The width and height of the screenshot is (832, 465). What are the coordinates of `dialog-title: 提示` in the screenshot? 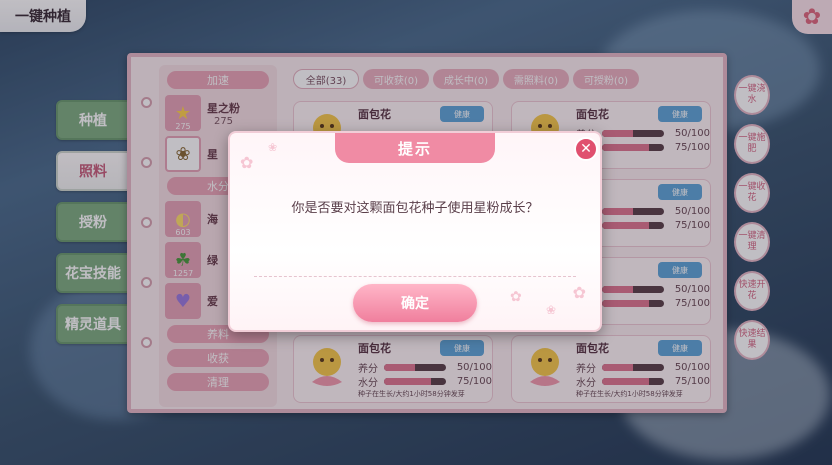 It's located at (415, 148).